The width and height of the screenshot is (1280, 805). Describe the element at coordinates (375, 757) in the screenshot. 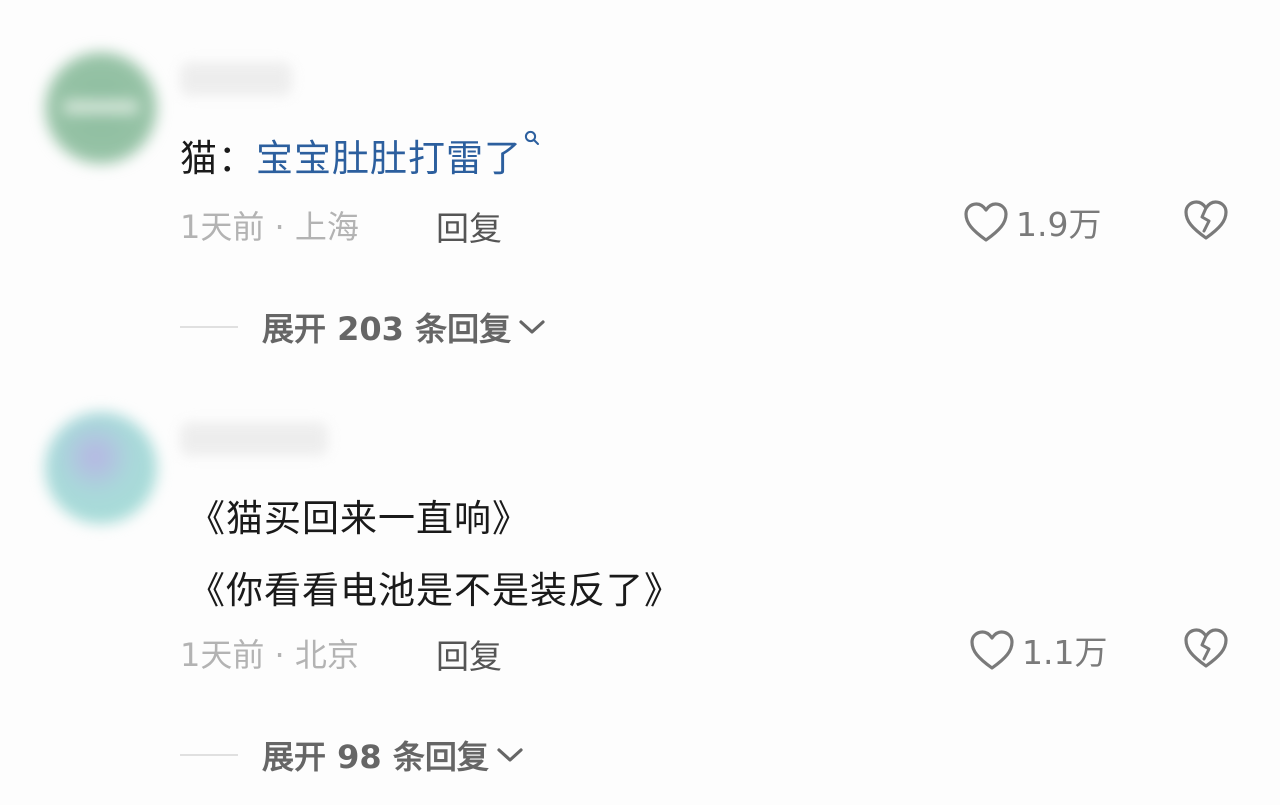

I see `expand-replies-label: 展开 98 条回复` at that location.